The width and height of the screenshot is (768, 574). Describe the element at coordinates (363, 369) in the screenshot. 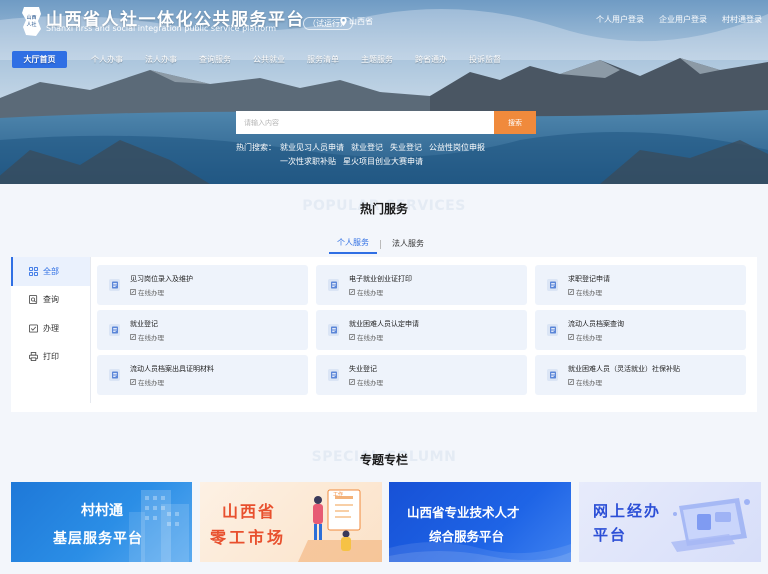

I see `service-card-title: 失业登记` at that location.